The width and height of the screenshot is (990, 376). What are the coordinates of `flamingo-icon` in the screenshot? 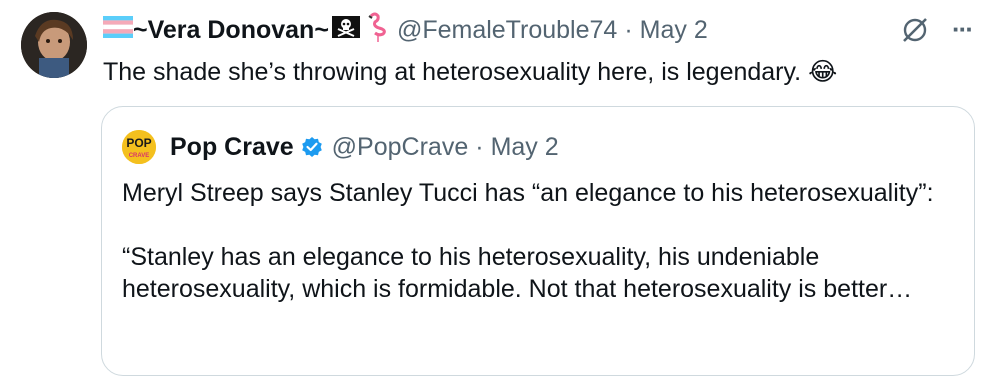 It's located at (377, 30).